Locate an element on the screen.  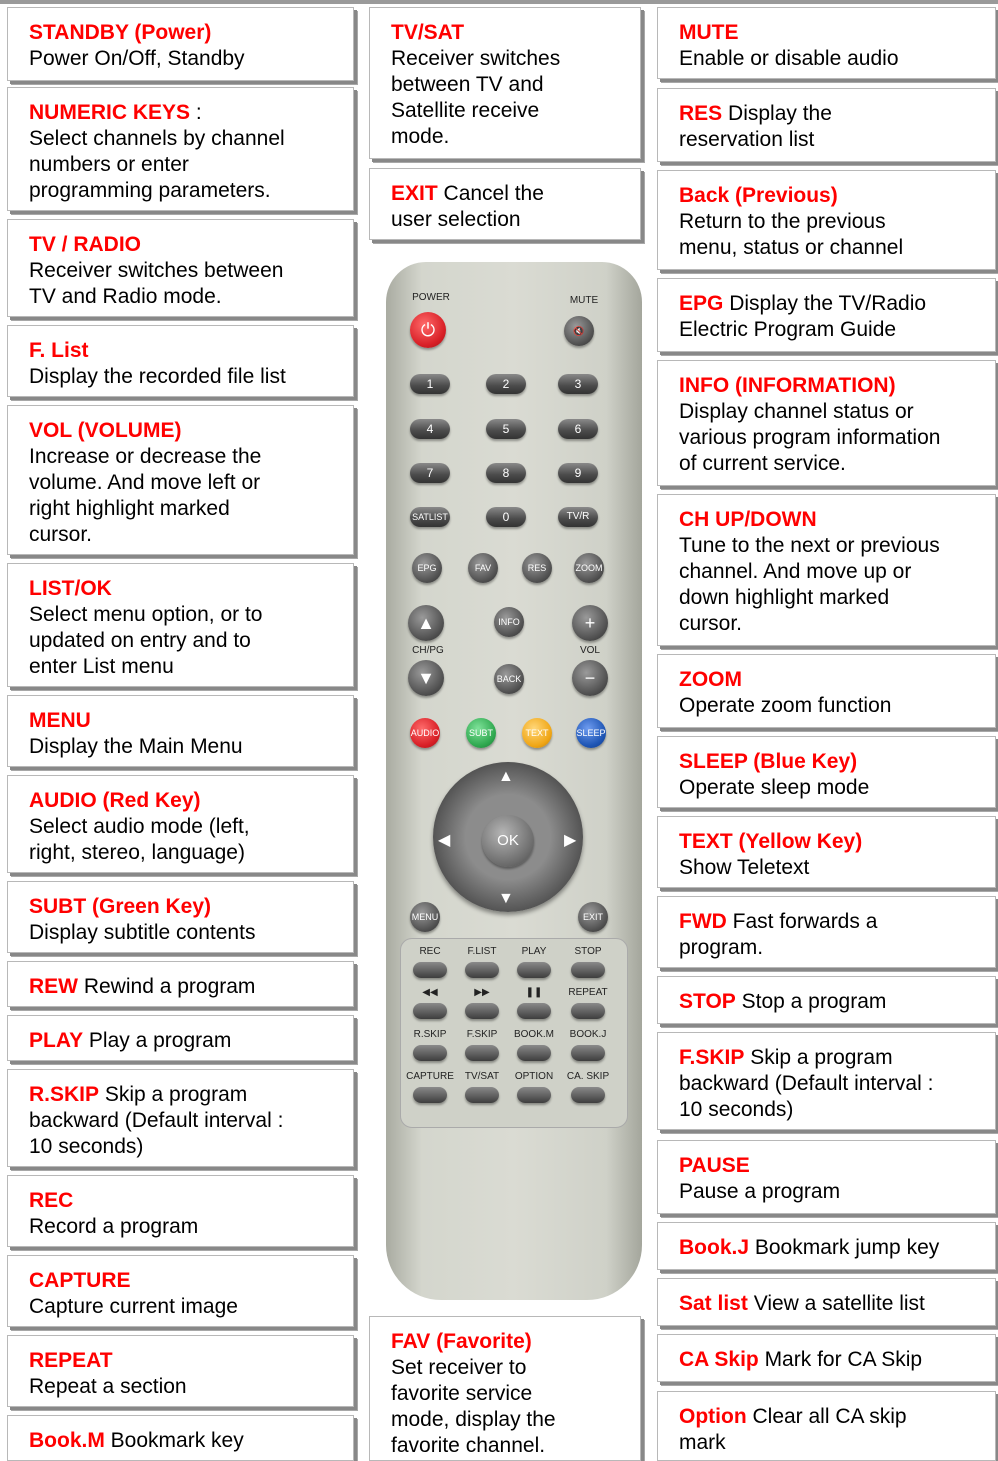
rec-key is located at coordinates (430, 970).